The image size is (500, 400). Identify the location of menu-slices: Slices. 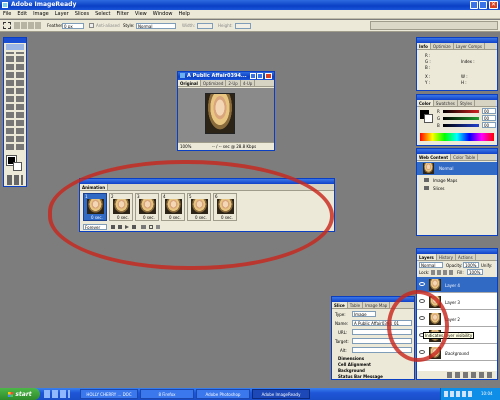
(82, 14).